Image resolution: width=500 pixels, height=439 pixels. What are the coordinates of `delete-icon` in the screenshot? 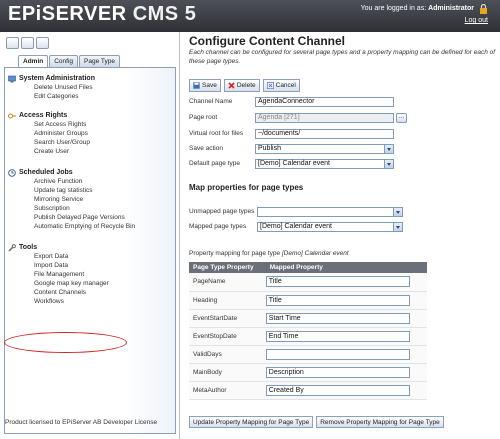 It's located at (231, 85).